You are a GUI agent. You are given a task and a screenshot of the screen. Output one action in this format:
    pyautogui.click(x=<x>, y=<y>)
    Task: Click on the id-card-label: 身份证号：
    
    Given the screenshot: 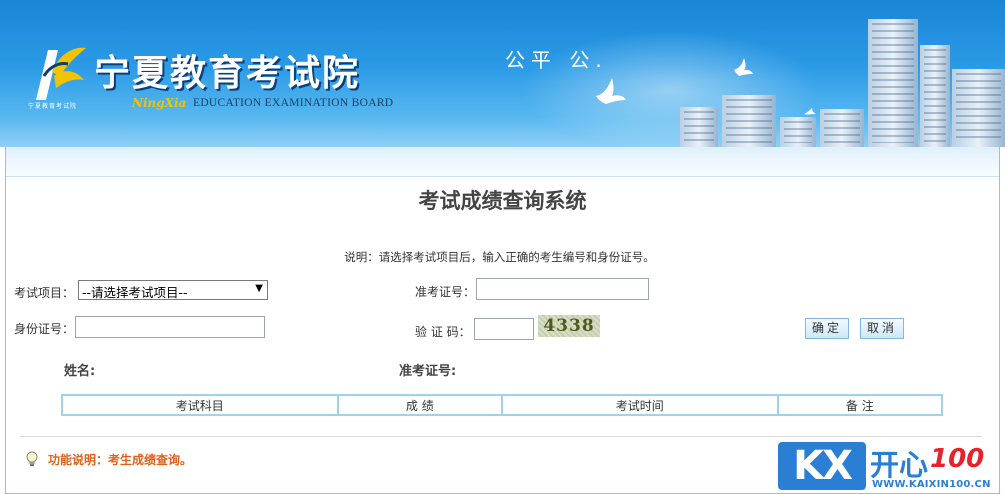 What is the action you would take?
    pyautogui.click(x=44, y=329)
    